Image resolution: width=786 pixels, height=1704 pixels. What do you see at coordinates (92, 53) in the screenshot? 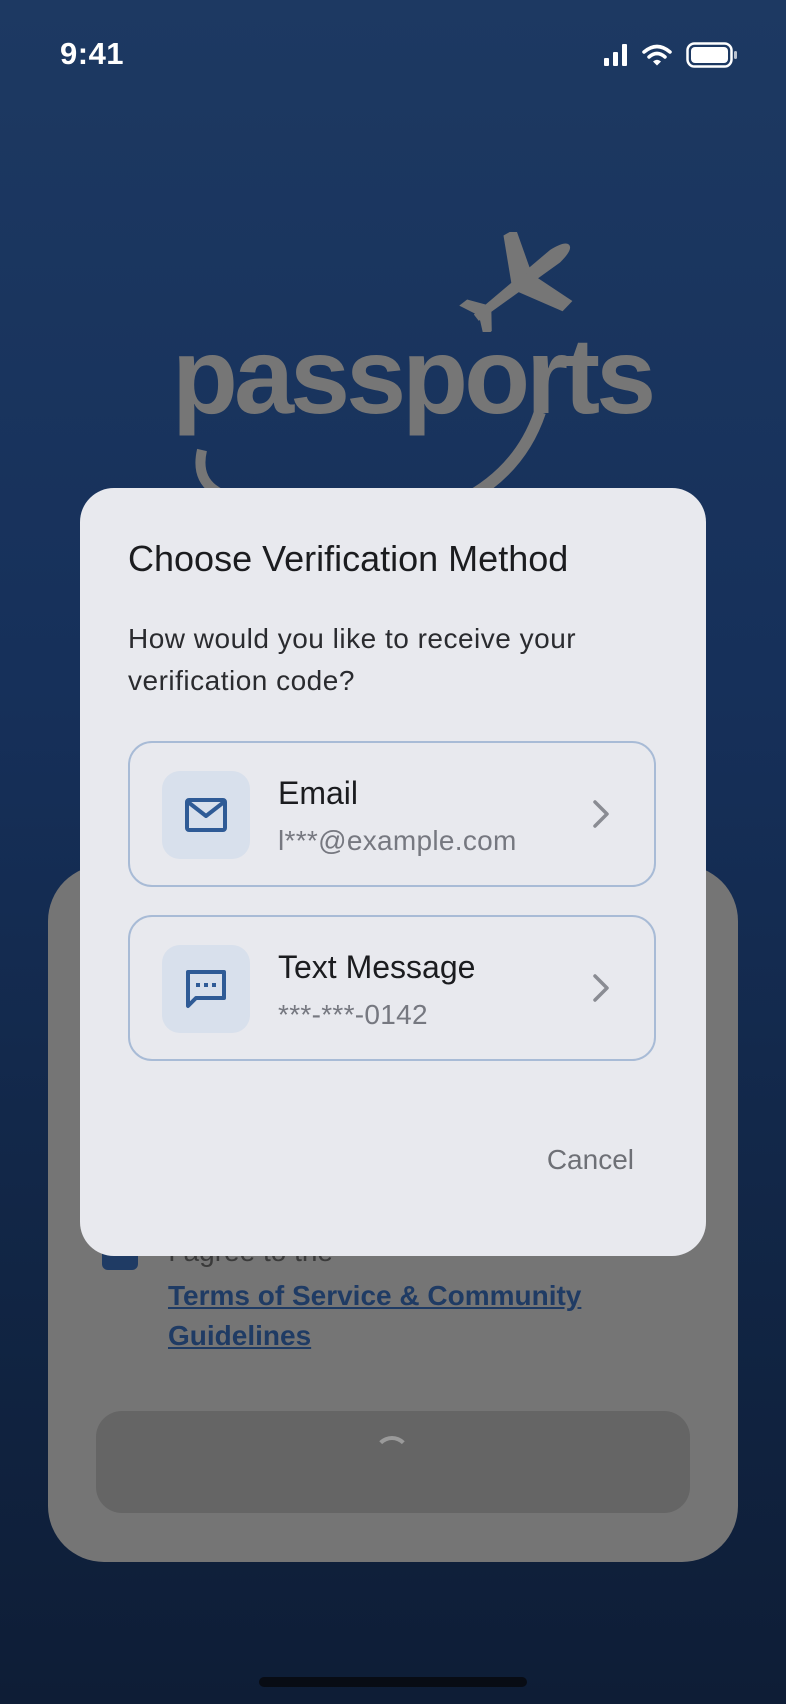
I see `status-time: 9:41` at bounding box center [92, 53].